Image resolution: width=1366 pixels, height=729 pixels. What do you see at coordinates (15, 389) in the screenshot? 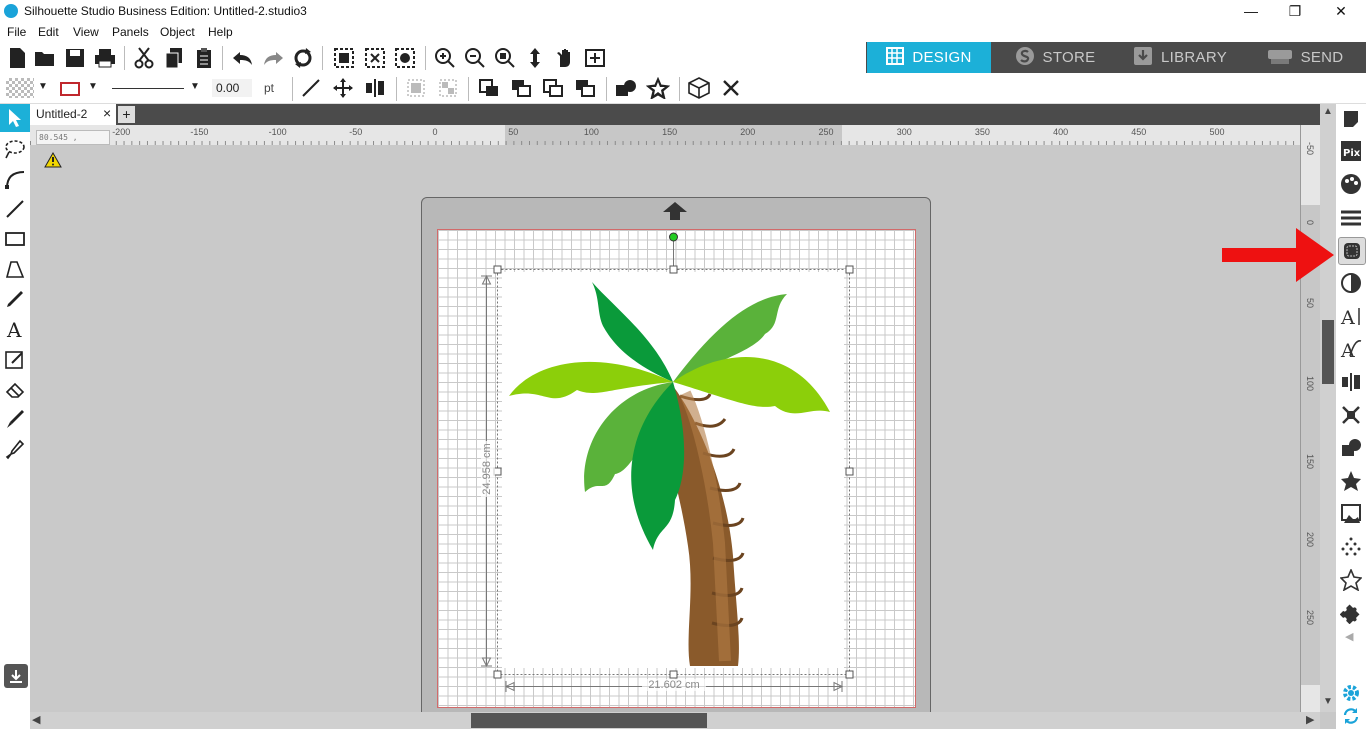
I see `eraser-icon` at bounding box center [15, 389].